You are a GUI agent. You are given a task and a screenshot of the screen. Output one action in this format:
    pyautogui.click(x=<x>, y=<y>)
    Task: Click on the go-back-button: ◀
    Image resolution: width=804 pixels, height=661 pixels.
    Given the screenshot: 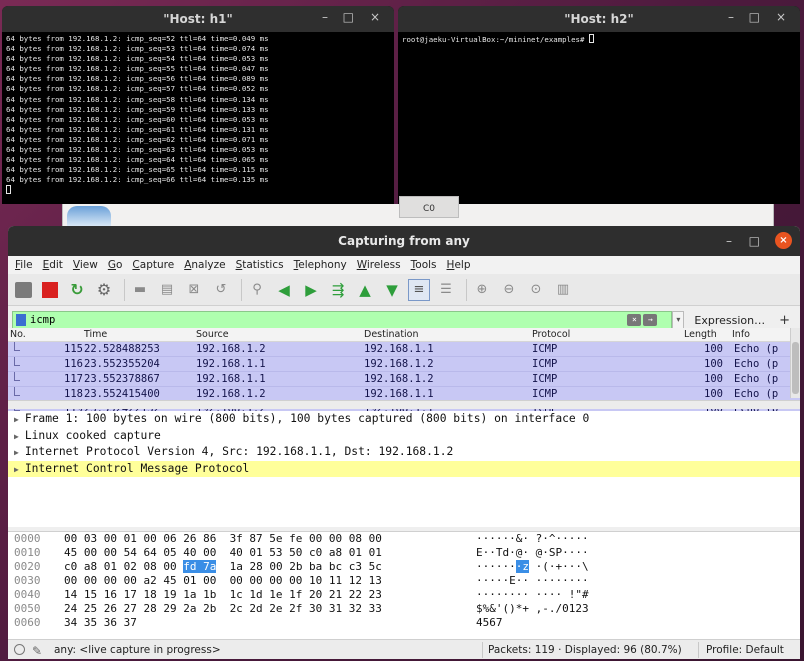 What is the action you would take?
    pyautogui.click(x=284, y=290)
    